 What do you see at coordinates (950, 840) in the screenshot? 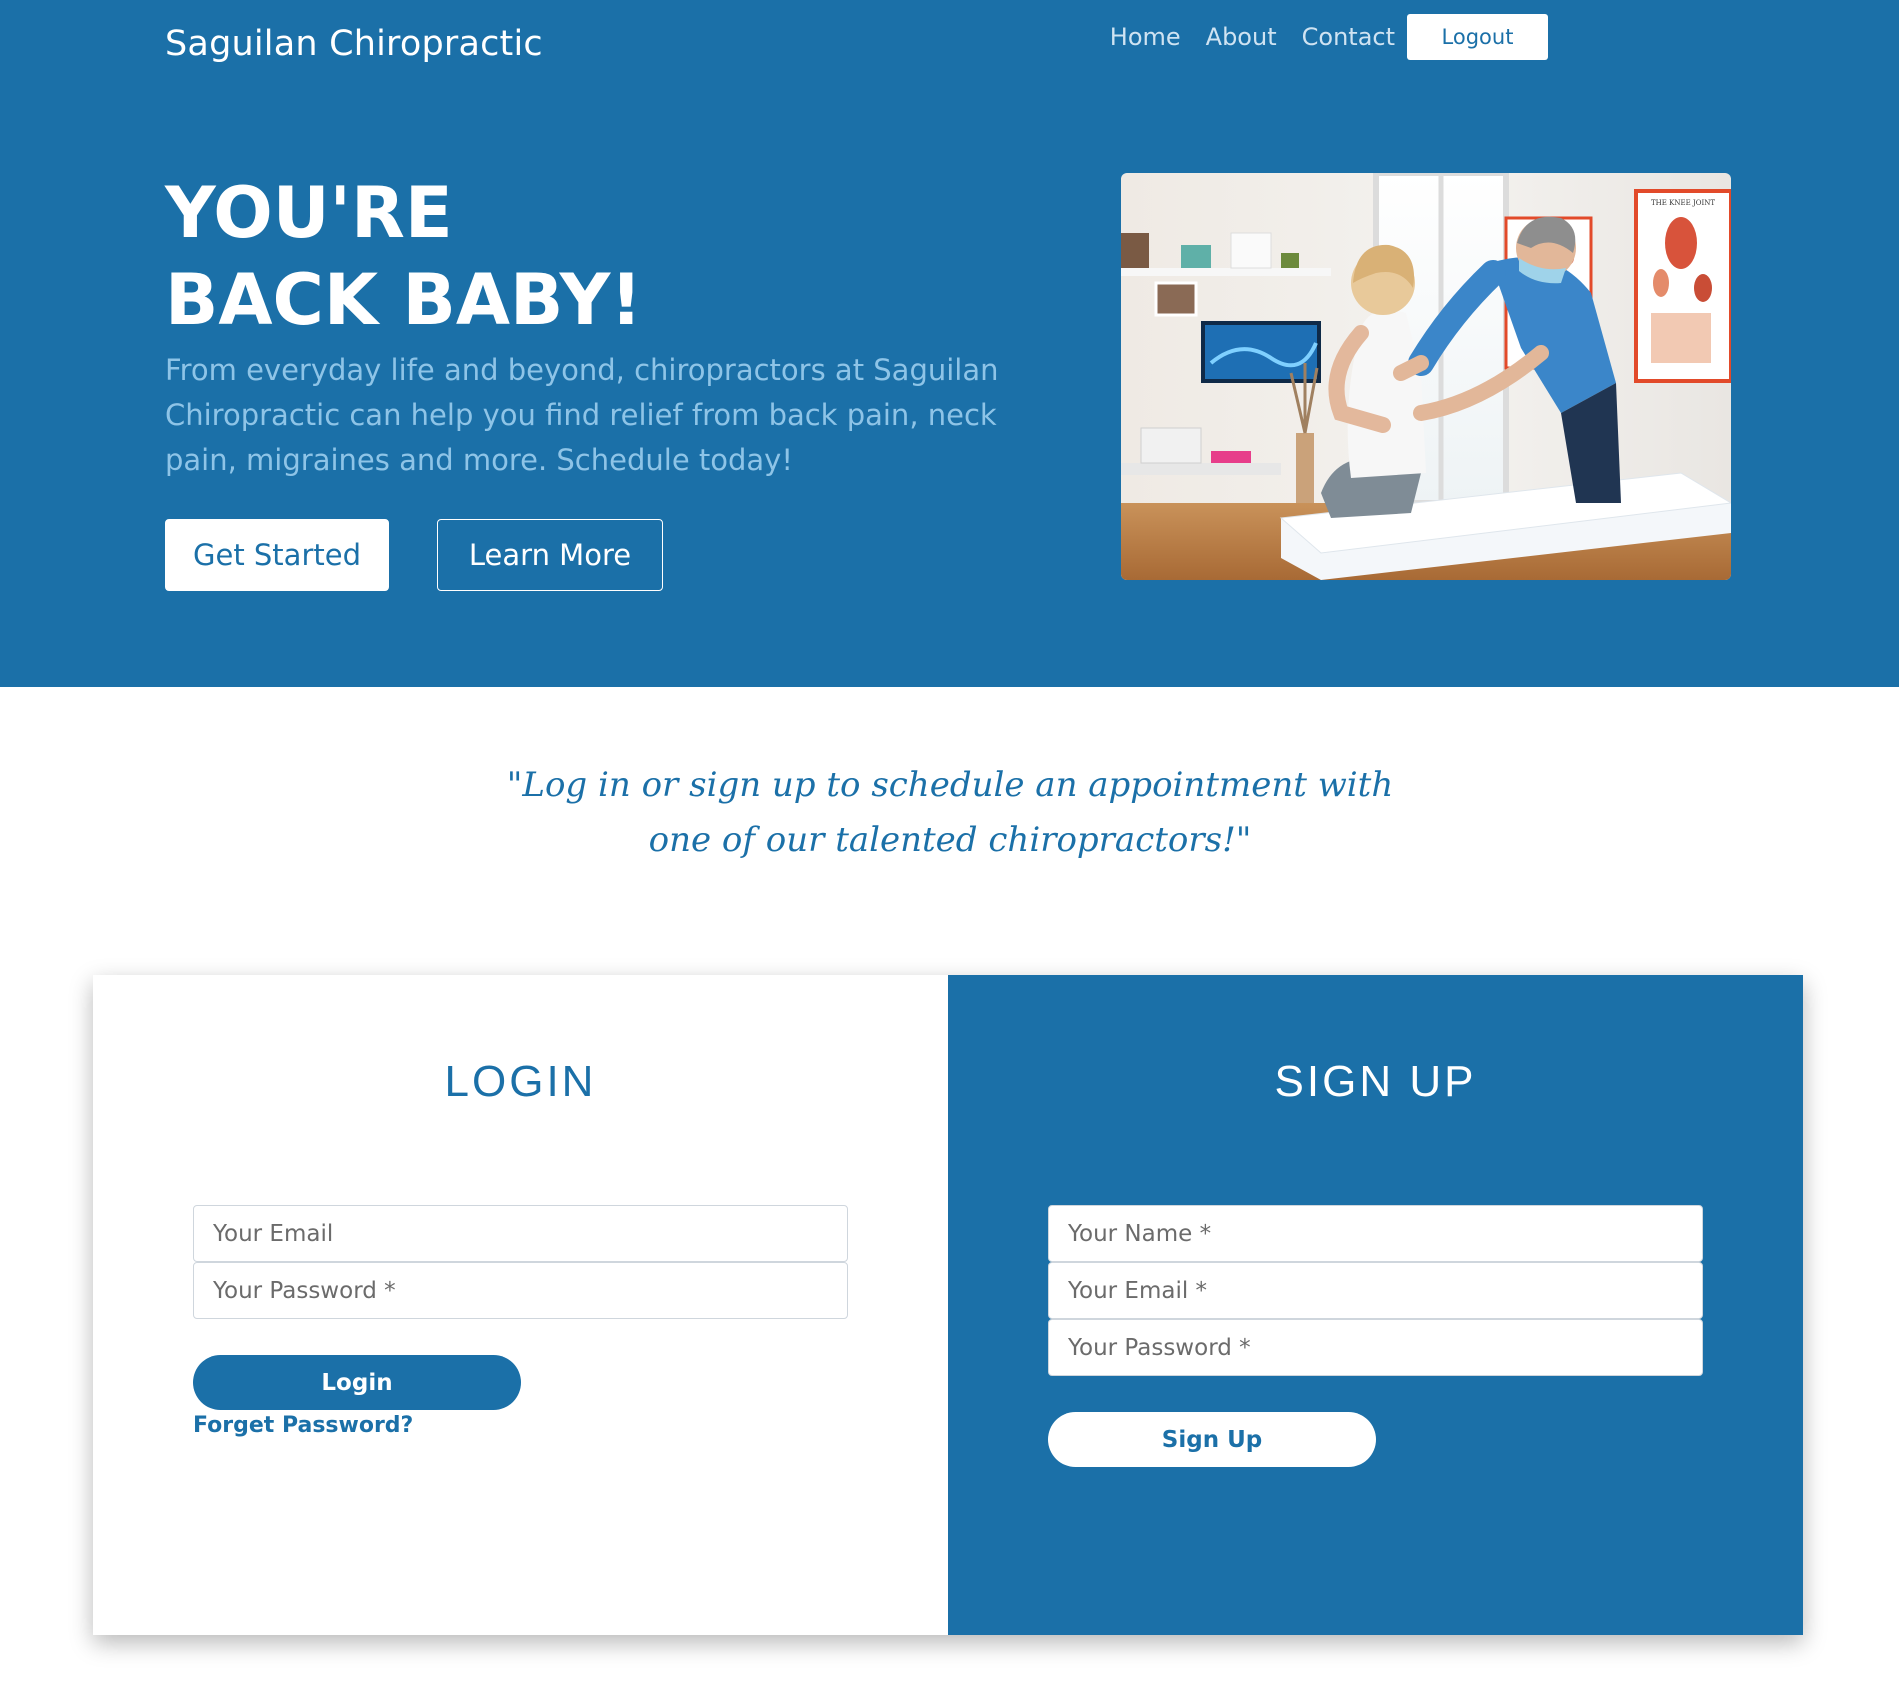
I see `quote-line2: one of our talented chiropractors!"` at bounding box center [950, 840].